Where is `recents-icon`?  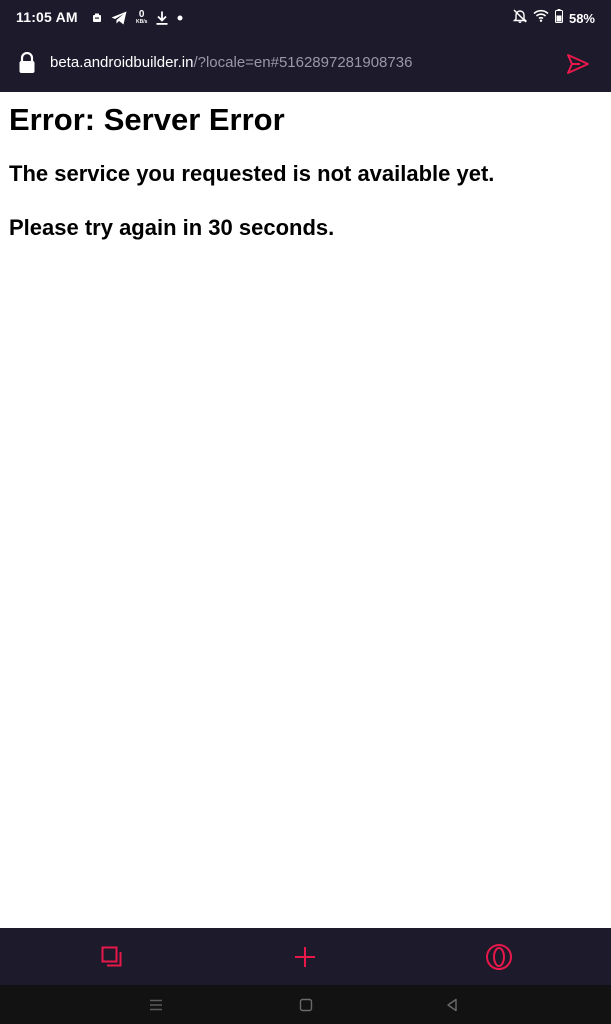 recents-icon is located at coordinates (156, 1005).